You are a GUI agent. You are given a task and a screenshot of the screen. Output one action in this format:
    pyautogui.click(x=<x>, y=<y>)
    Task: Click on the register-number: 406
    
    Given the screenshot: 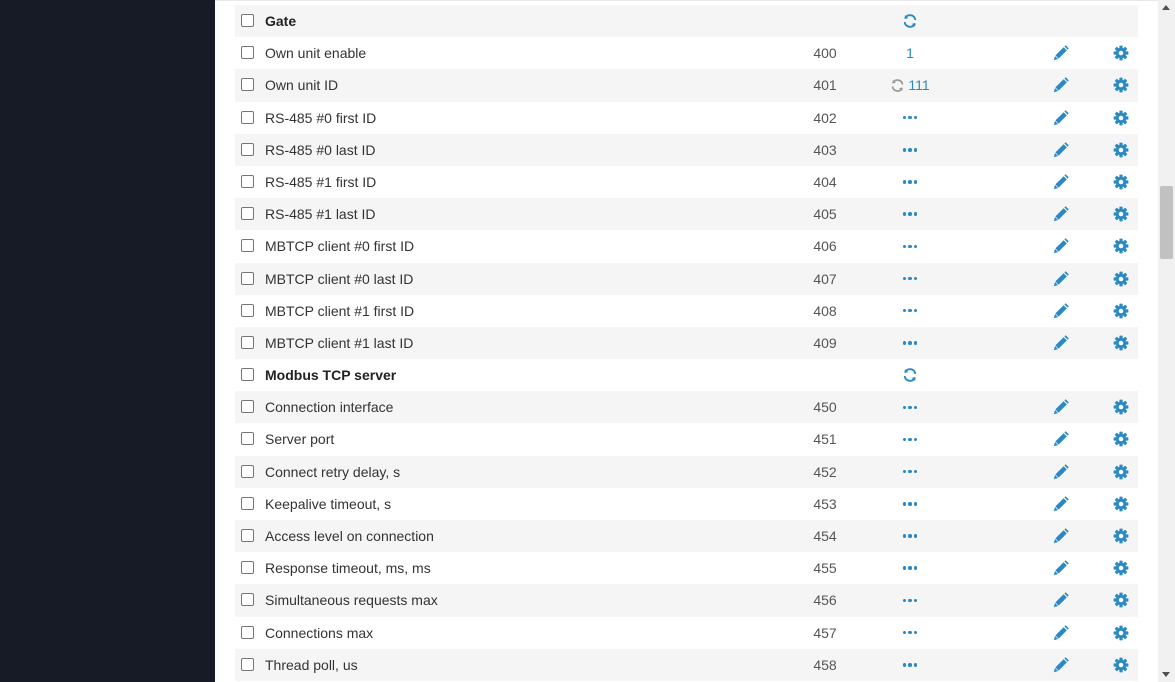 What is the action you would take?
    pyautogui.click(x=825, y=246)
    